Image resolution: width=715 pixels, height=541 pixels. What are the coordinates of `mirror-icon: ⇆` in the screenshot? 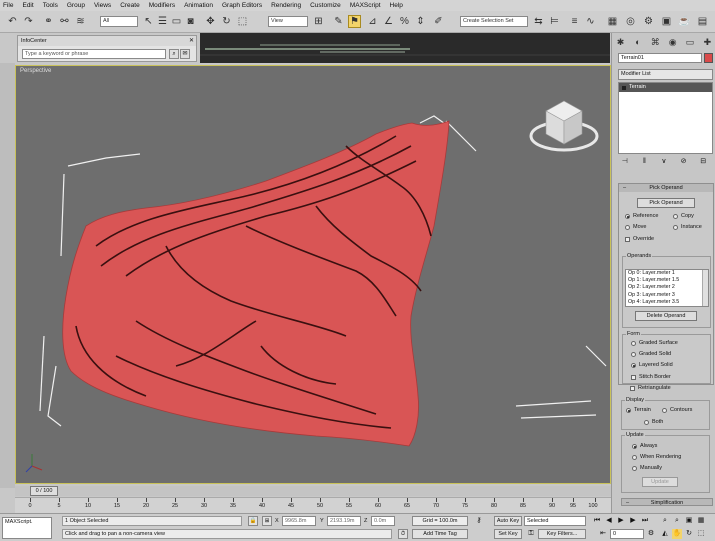 It's located at (538, 21).